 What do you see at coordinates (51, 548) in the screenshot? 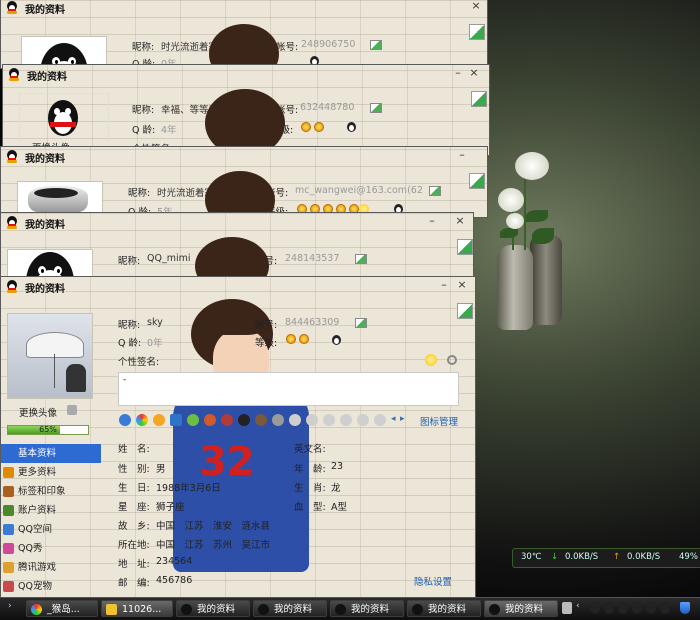
I see `sidebar-item-5: QQ秀` at bounding box center [51, 548].